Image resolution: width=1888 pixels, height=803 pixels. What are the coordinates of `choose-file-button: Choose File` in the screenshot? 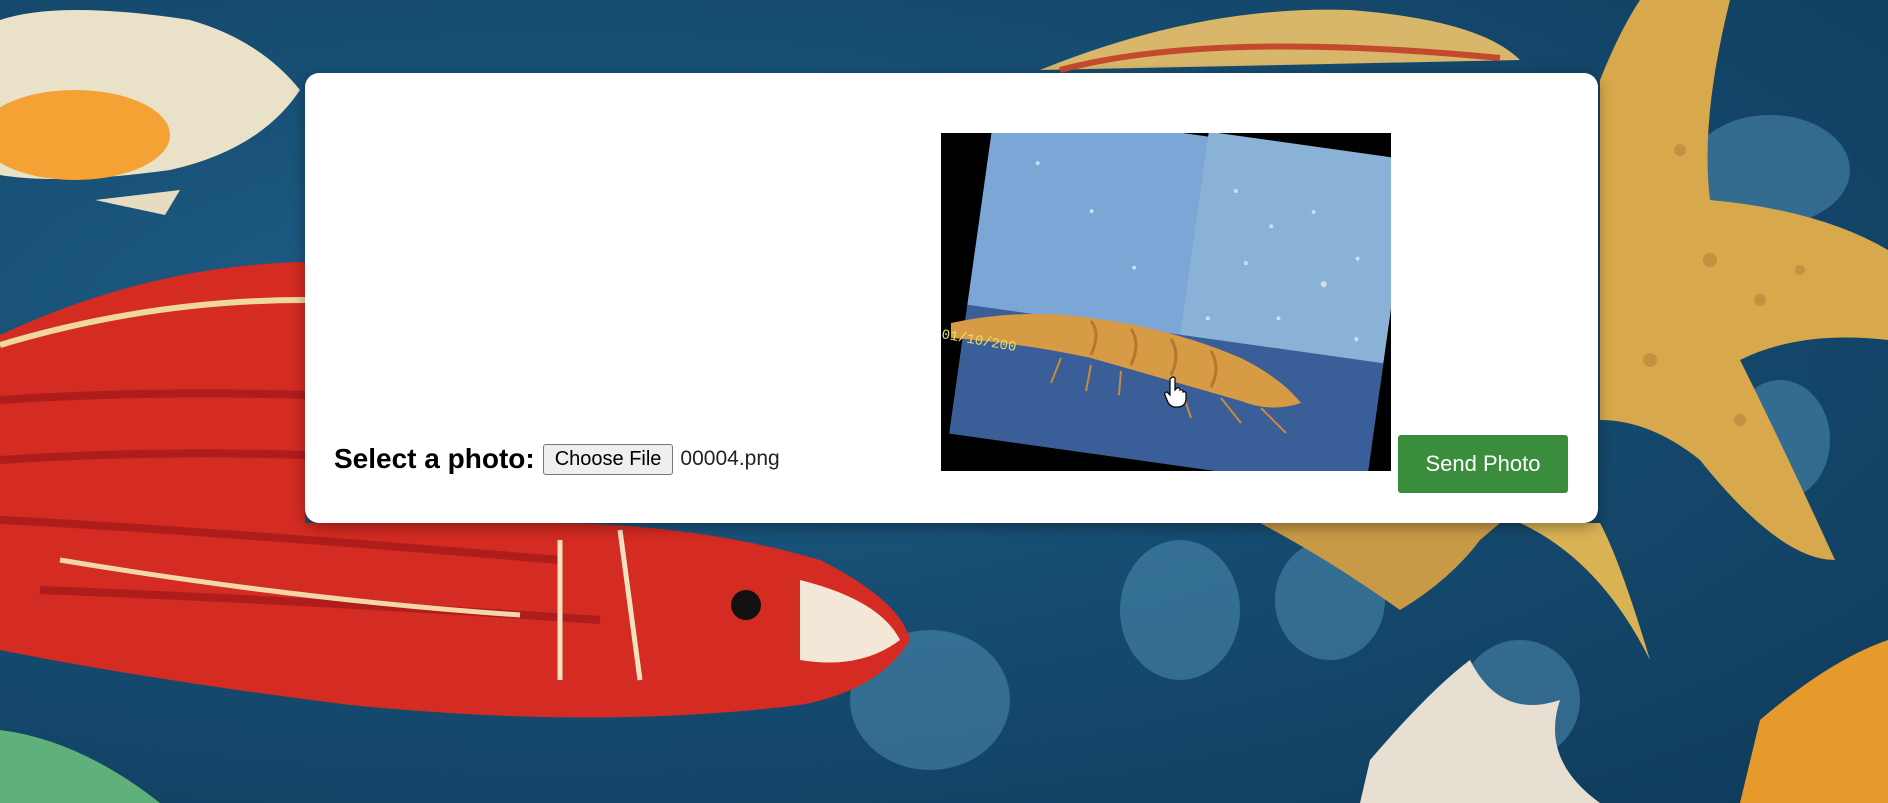 It's located at (608, 459).